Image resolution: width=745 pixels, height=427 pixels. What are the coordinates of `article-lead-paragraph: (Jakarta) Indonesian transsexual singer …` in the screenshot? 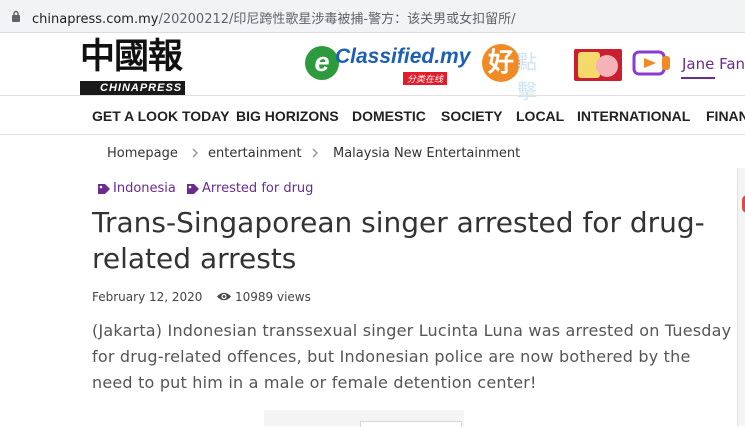 It's located at (412, 356).